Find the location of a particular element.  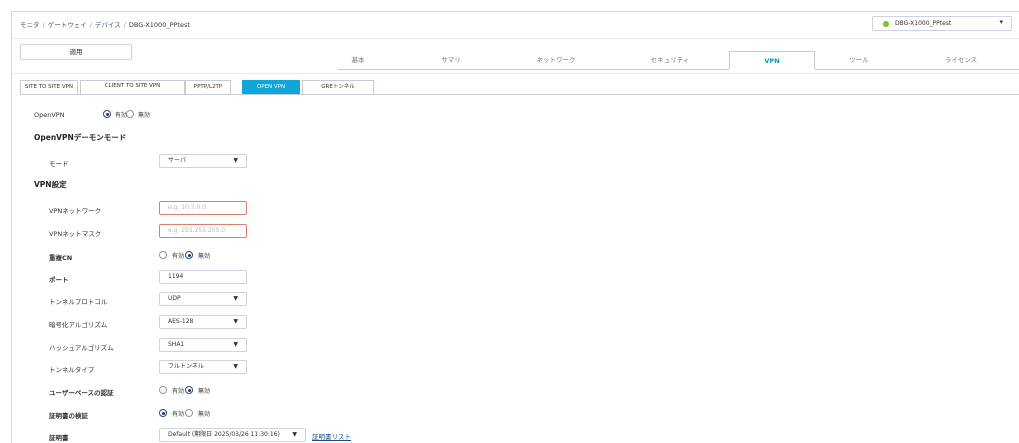

duplicate-cn-enabled-label: 有効 is located at coordinates (178, 256).